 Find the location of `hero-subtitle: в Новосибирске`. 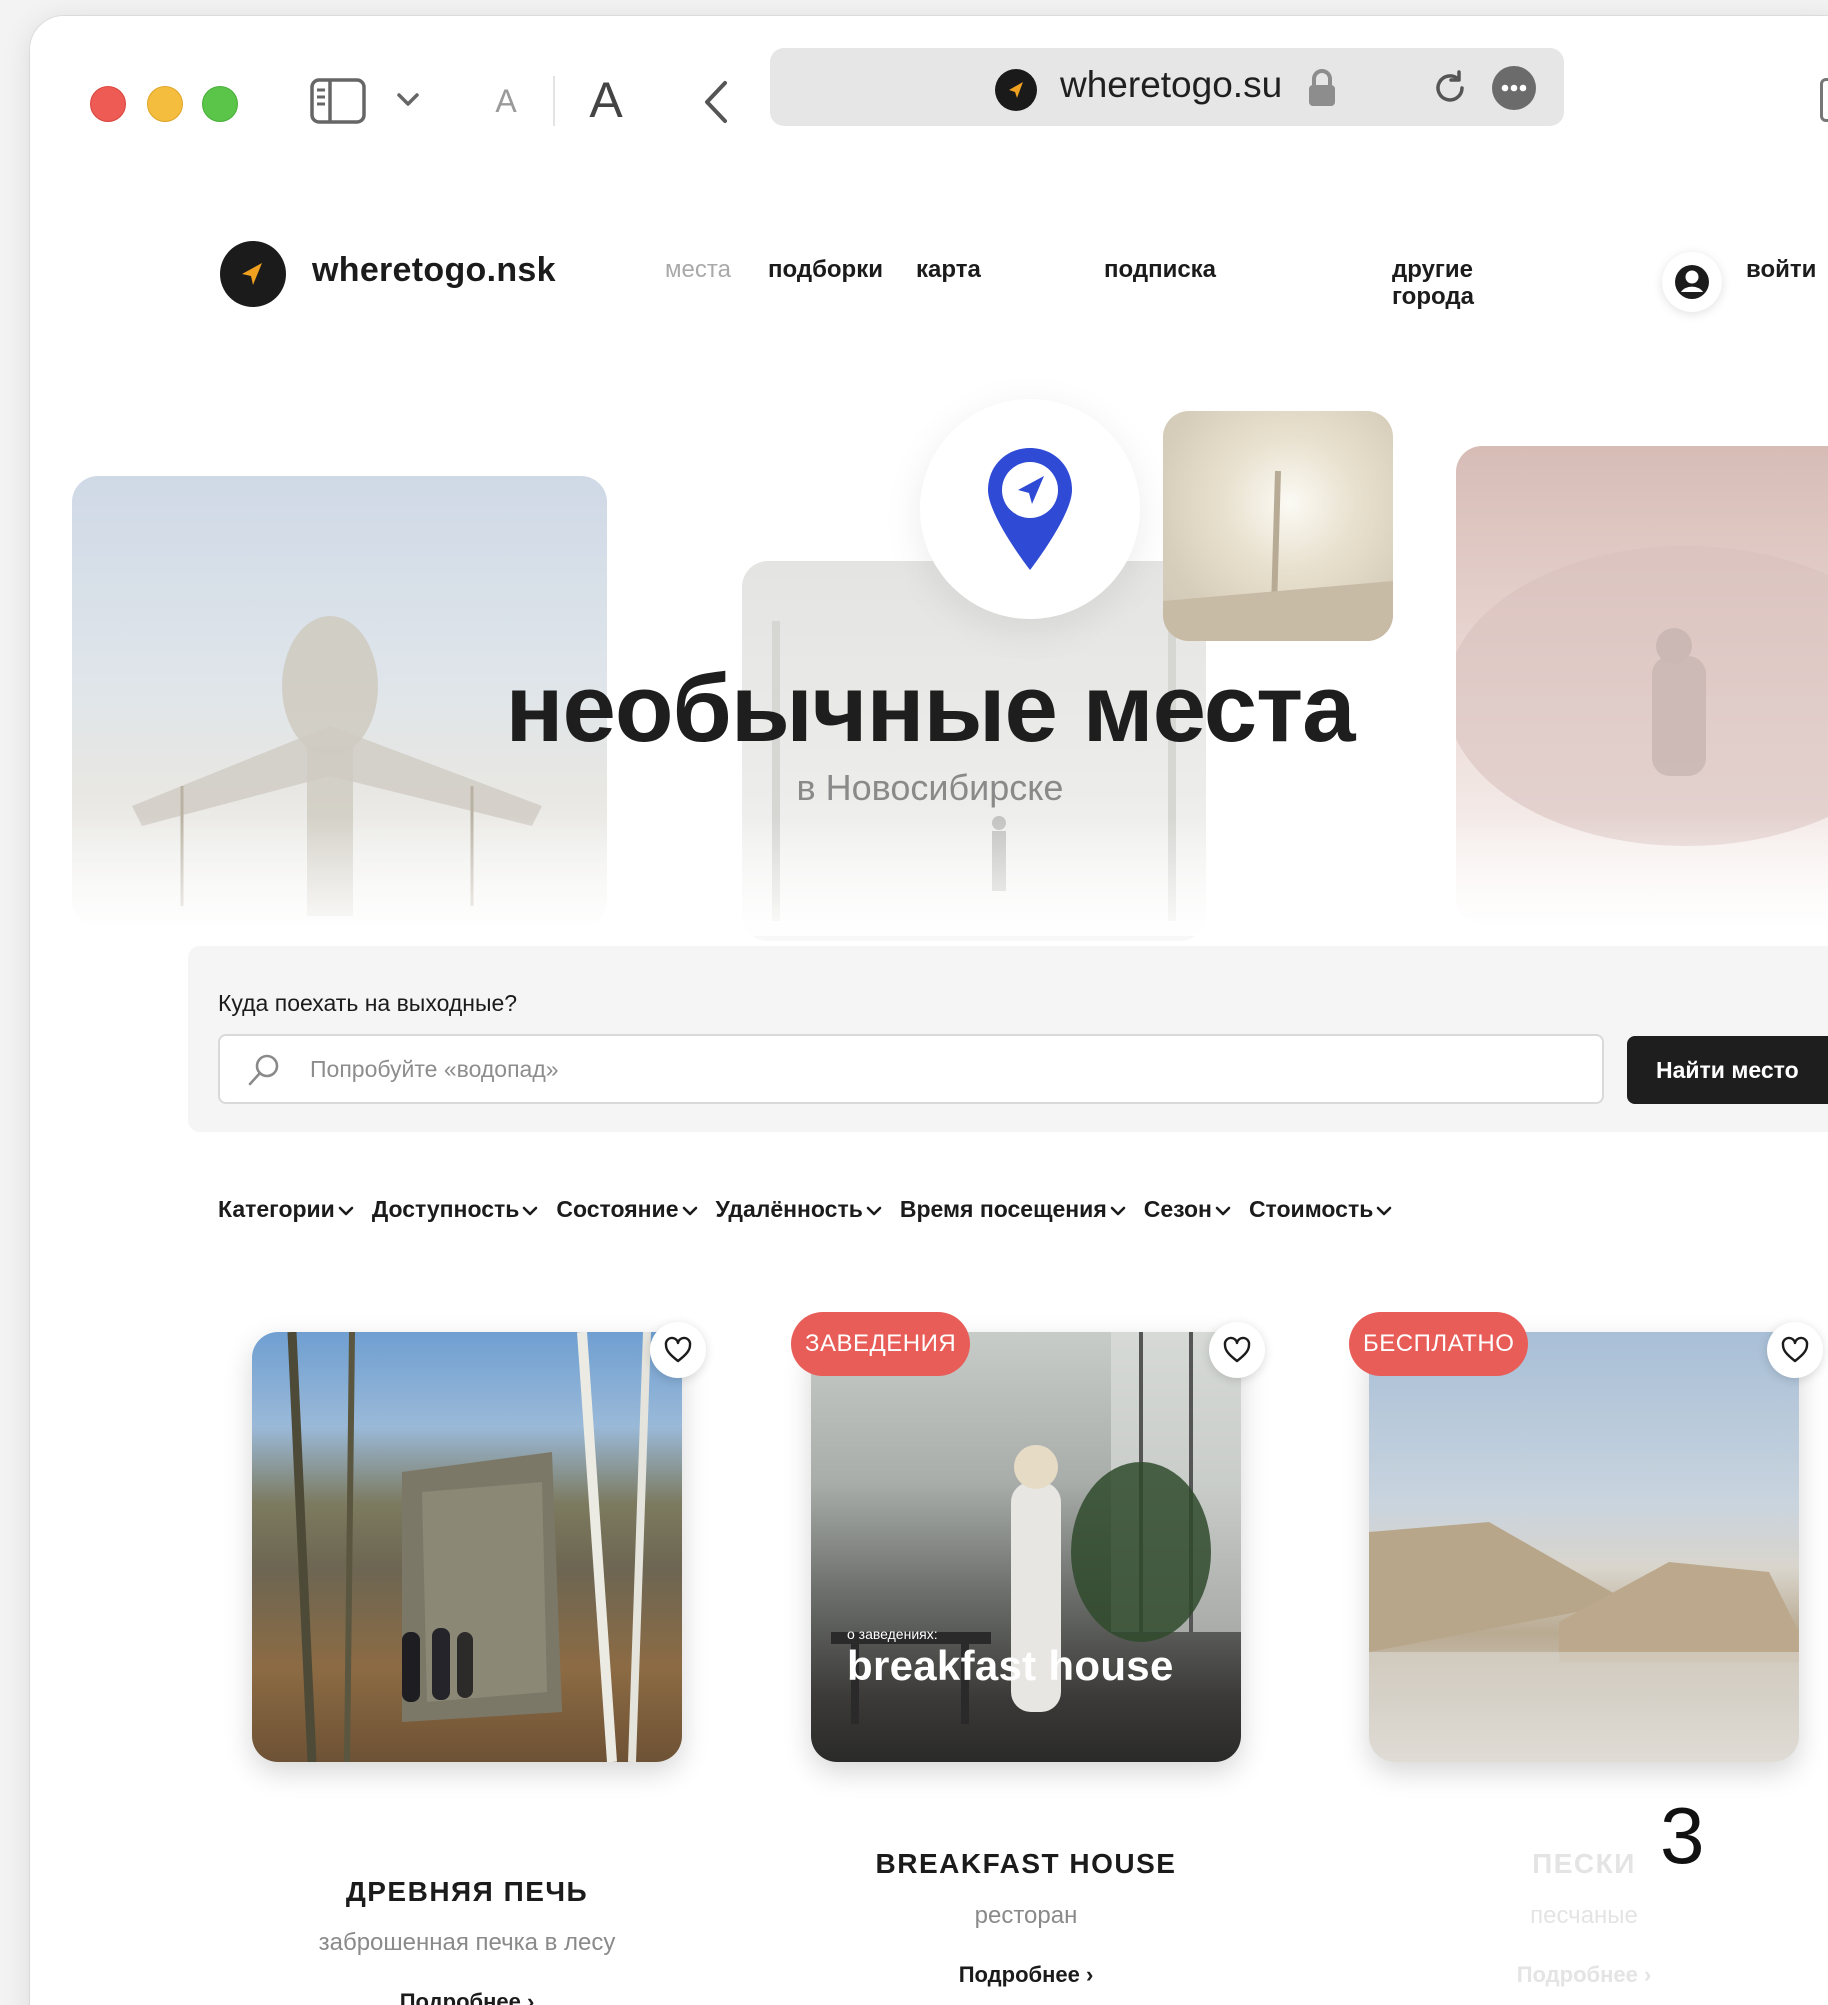

hero-subtitle: в Новосибирске is located at coordinates (930, 787).